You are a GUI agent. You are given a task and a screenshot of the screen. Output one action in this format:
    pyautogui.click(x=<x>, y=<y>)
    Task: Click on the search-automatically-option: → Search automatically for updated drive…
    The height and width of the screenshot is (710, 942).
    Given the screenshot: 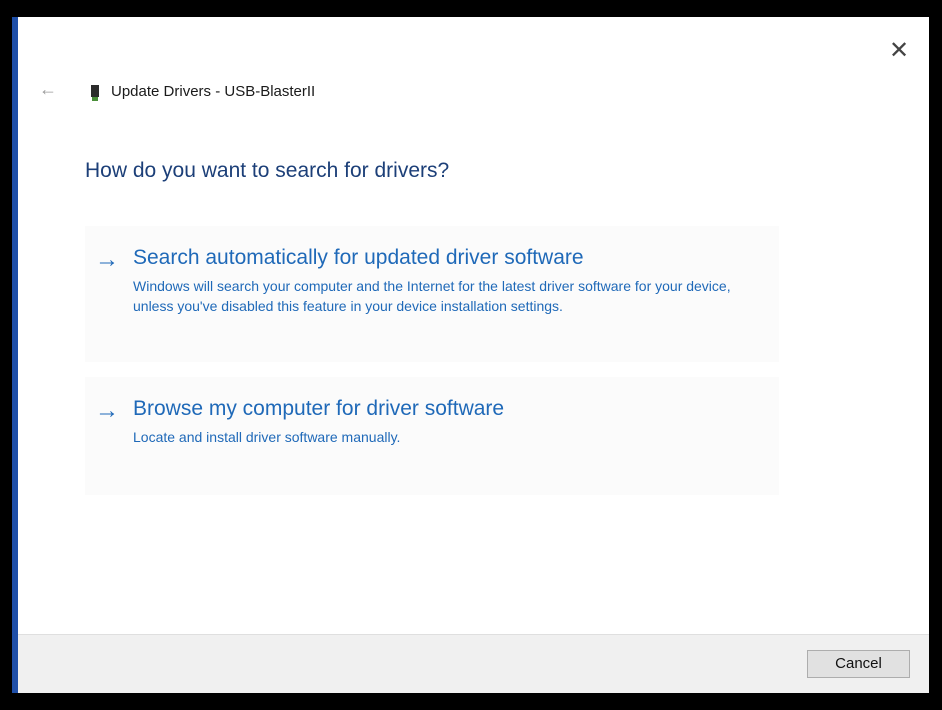 What is the action you would take?
    pyautogui.click(x=432, y=294)
    